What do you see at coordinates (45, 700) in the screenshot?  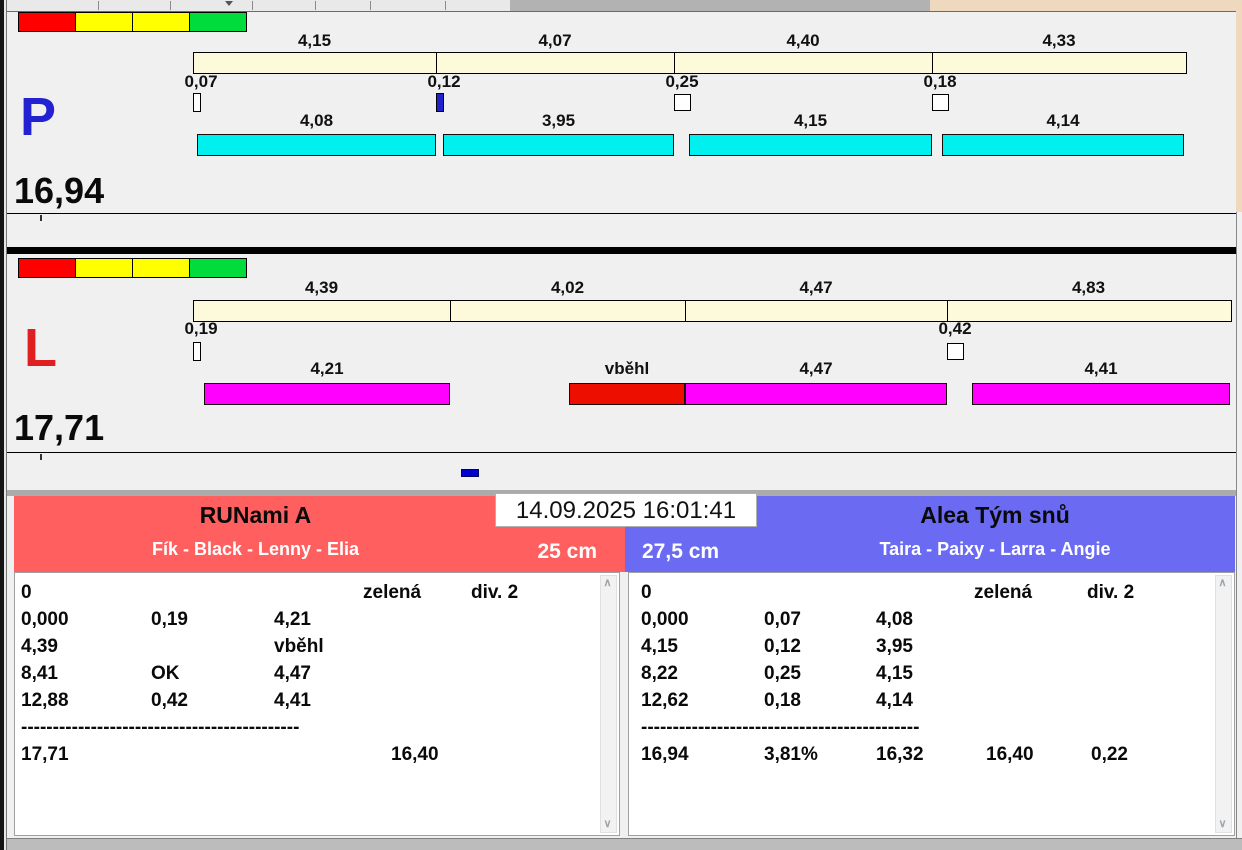 I see `log-cell: 12,88` at bounding box center [45, 700].